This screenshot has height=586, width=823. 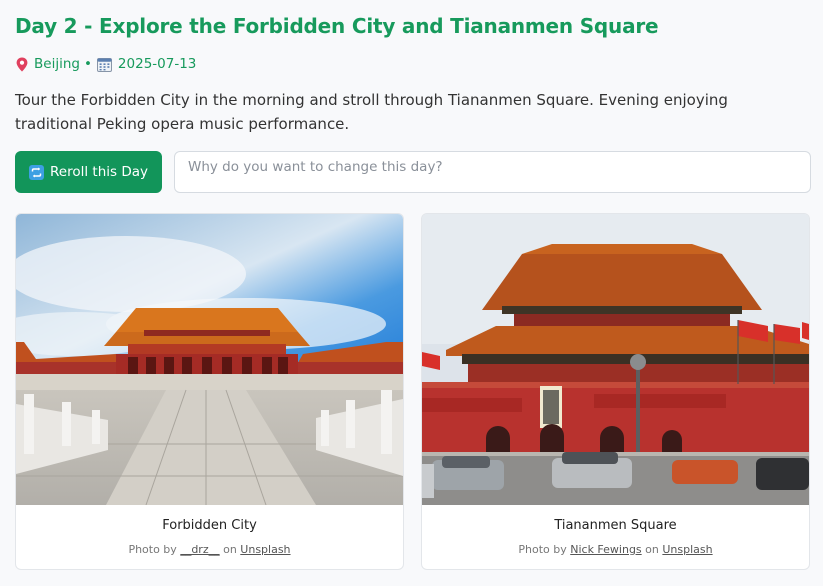 I want to click on calendar-icon, so click(x=104, y=64).